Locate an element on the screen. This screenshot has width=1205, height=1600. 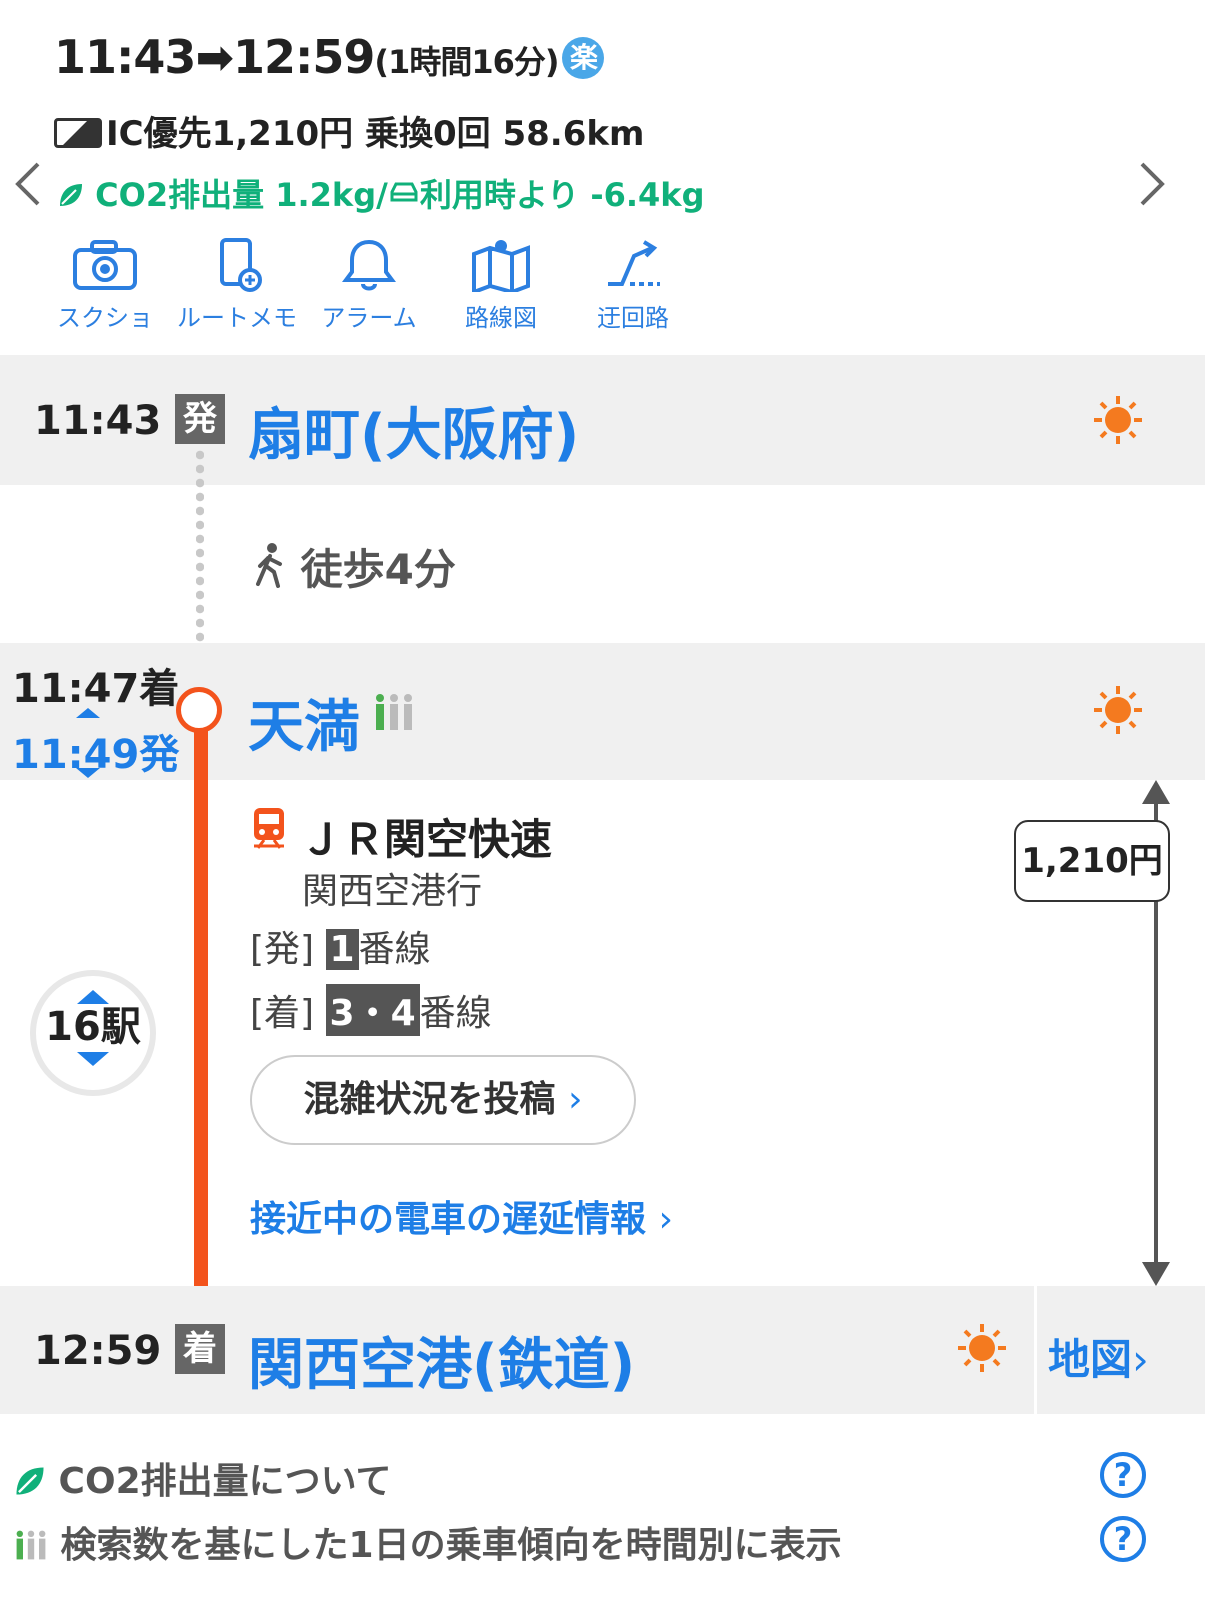
camera-icon is located at coordinates (105, 265).